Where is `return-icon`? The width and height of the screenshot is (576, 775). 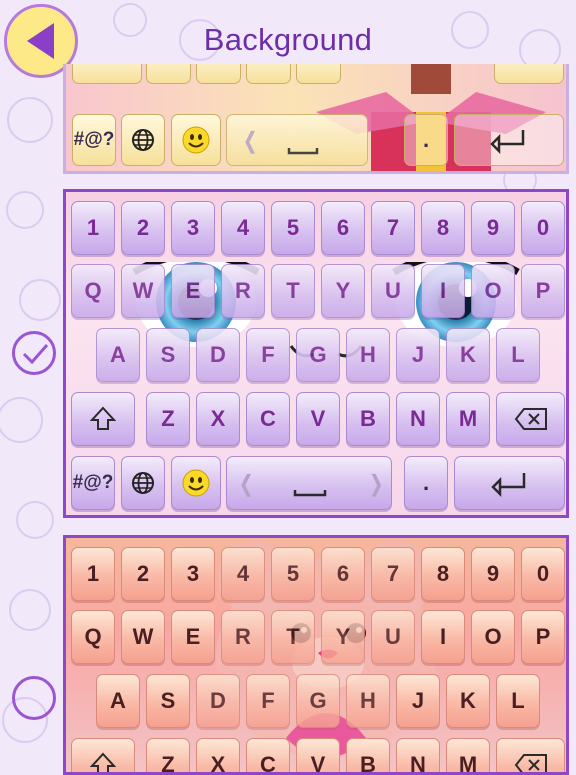
return-icon is located at coordinates (507, 485).